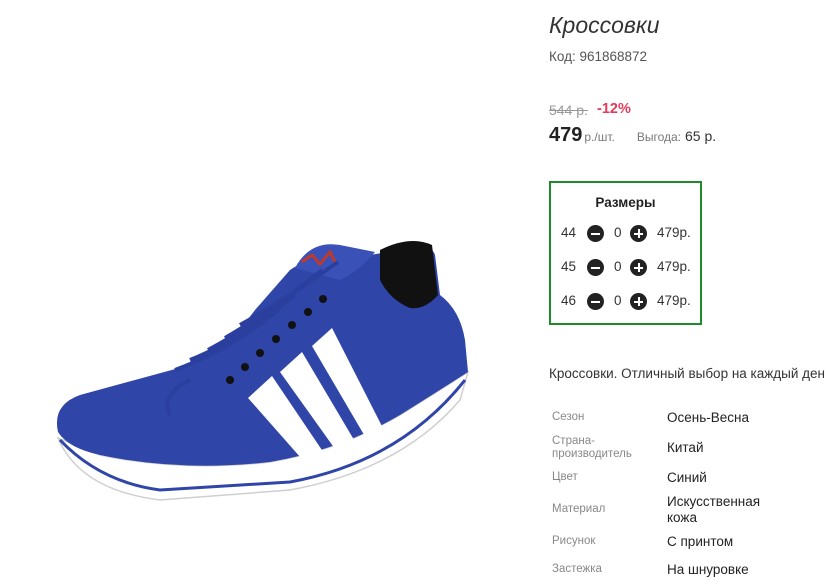  I want to click on old-price: 544 р., so click(568, 110).